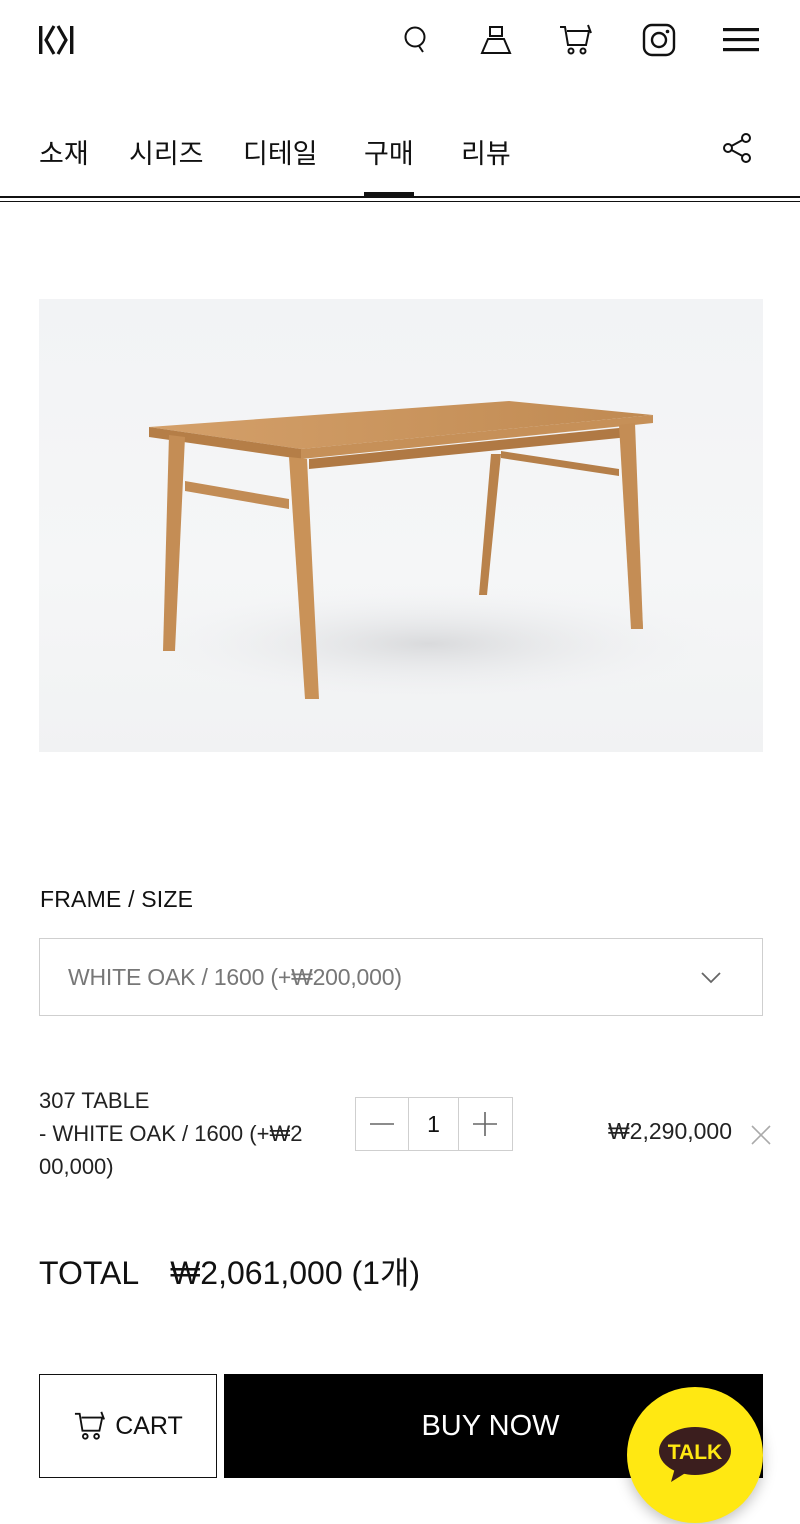 This screenshot has height=1524, width=800. I want to click on frame-size-select: WHITE OAK / 1600 (+₩200,000), so click(401, 977).